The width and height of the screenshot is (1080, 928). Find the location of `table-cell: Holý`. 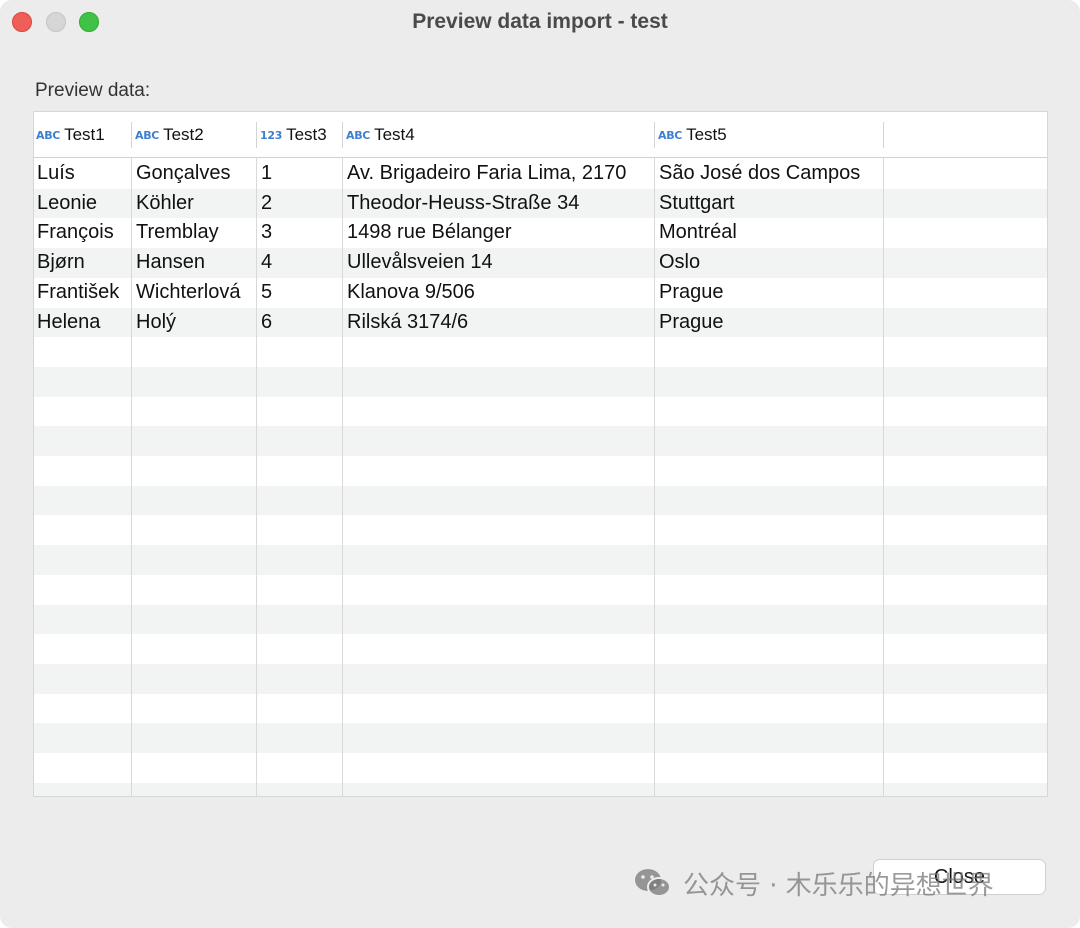

table-cell: Holý is located at coordinates (156, 321).